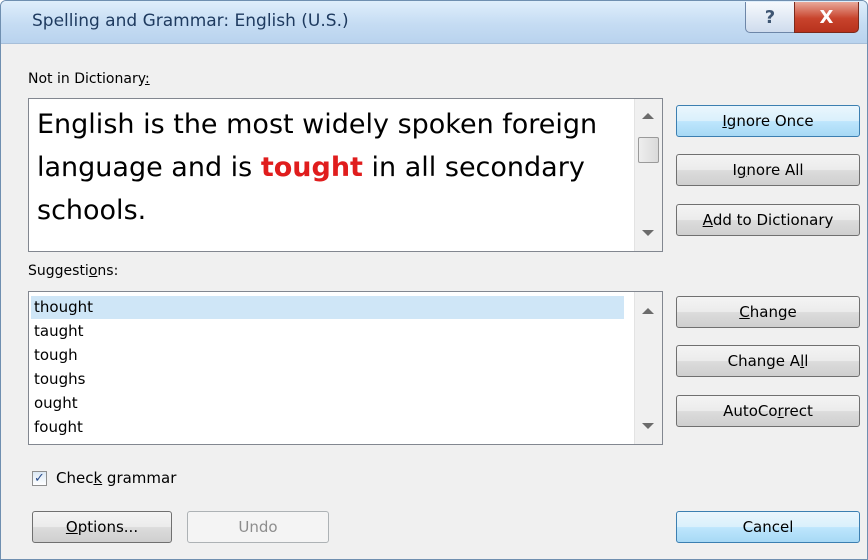 The width and height of the screenshot is (868, 560). What do you see at coordinates (58, 271) in the screenshot?
I see `label-text: Suggesti` at bounding box center [58, 271].